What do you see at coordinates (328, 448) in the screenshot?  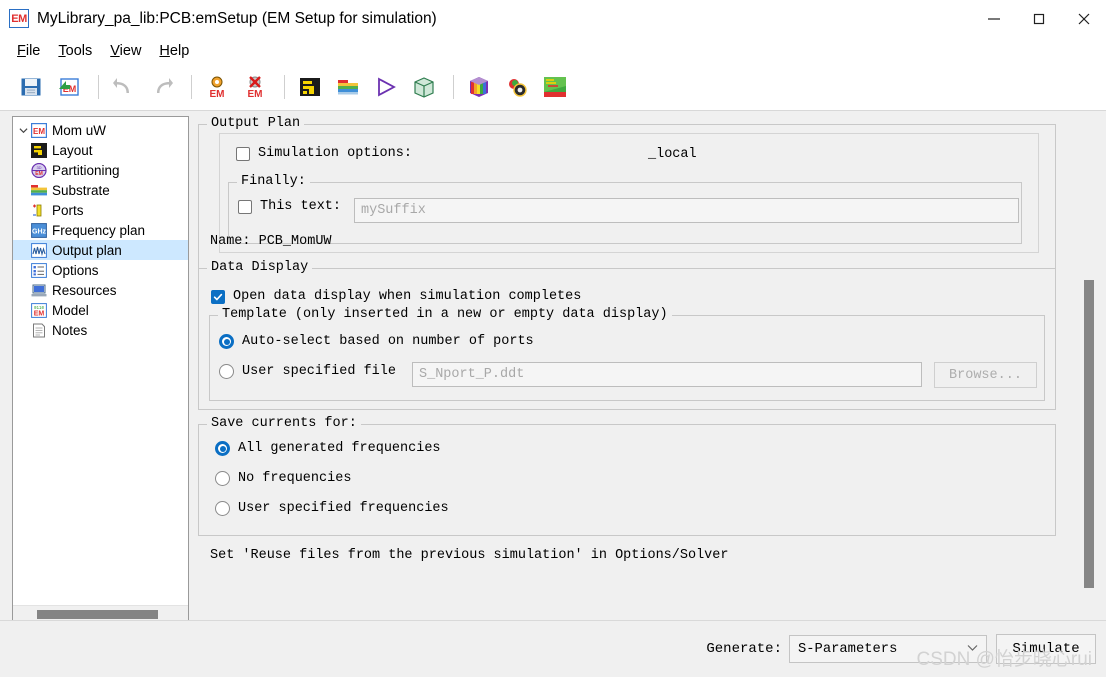 I see `save-all-freq-row: All generated frequencies` at bounding box center [328, 448].